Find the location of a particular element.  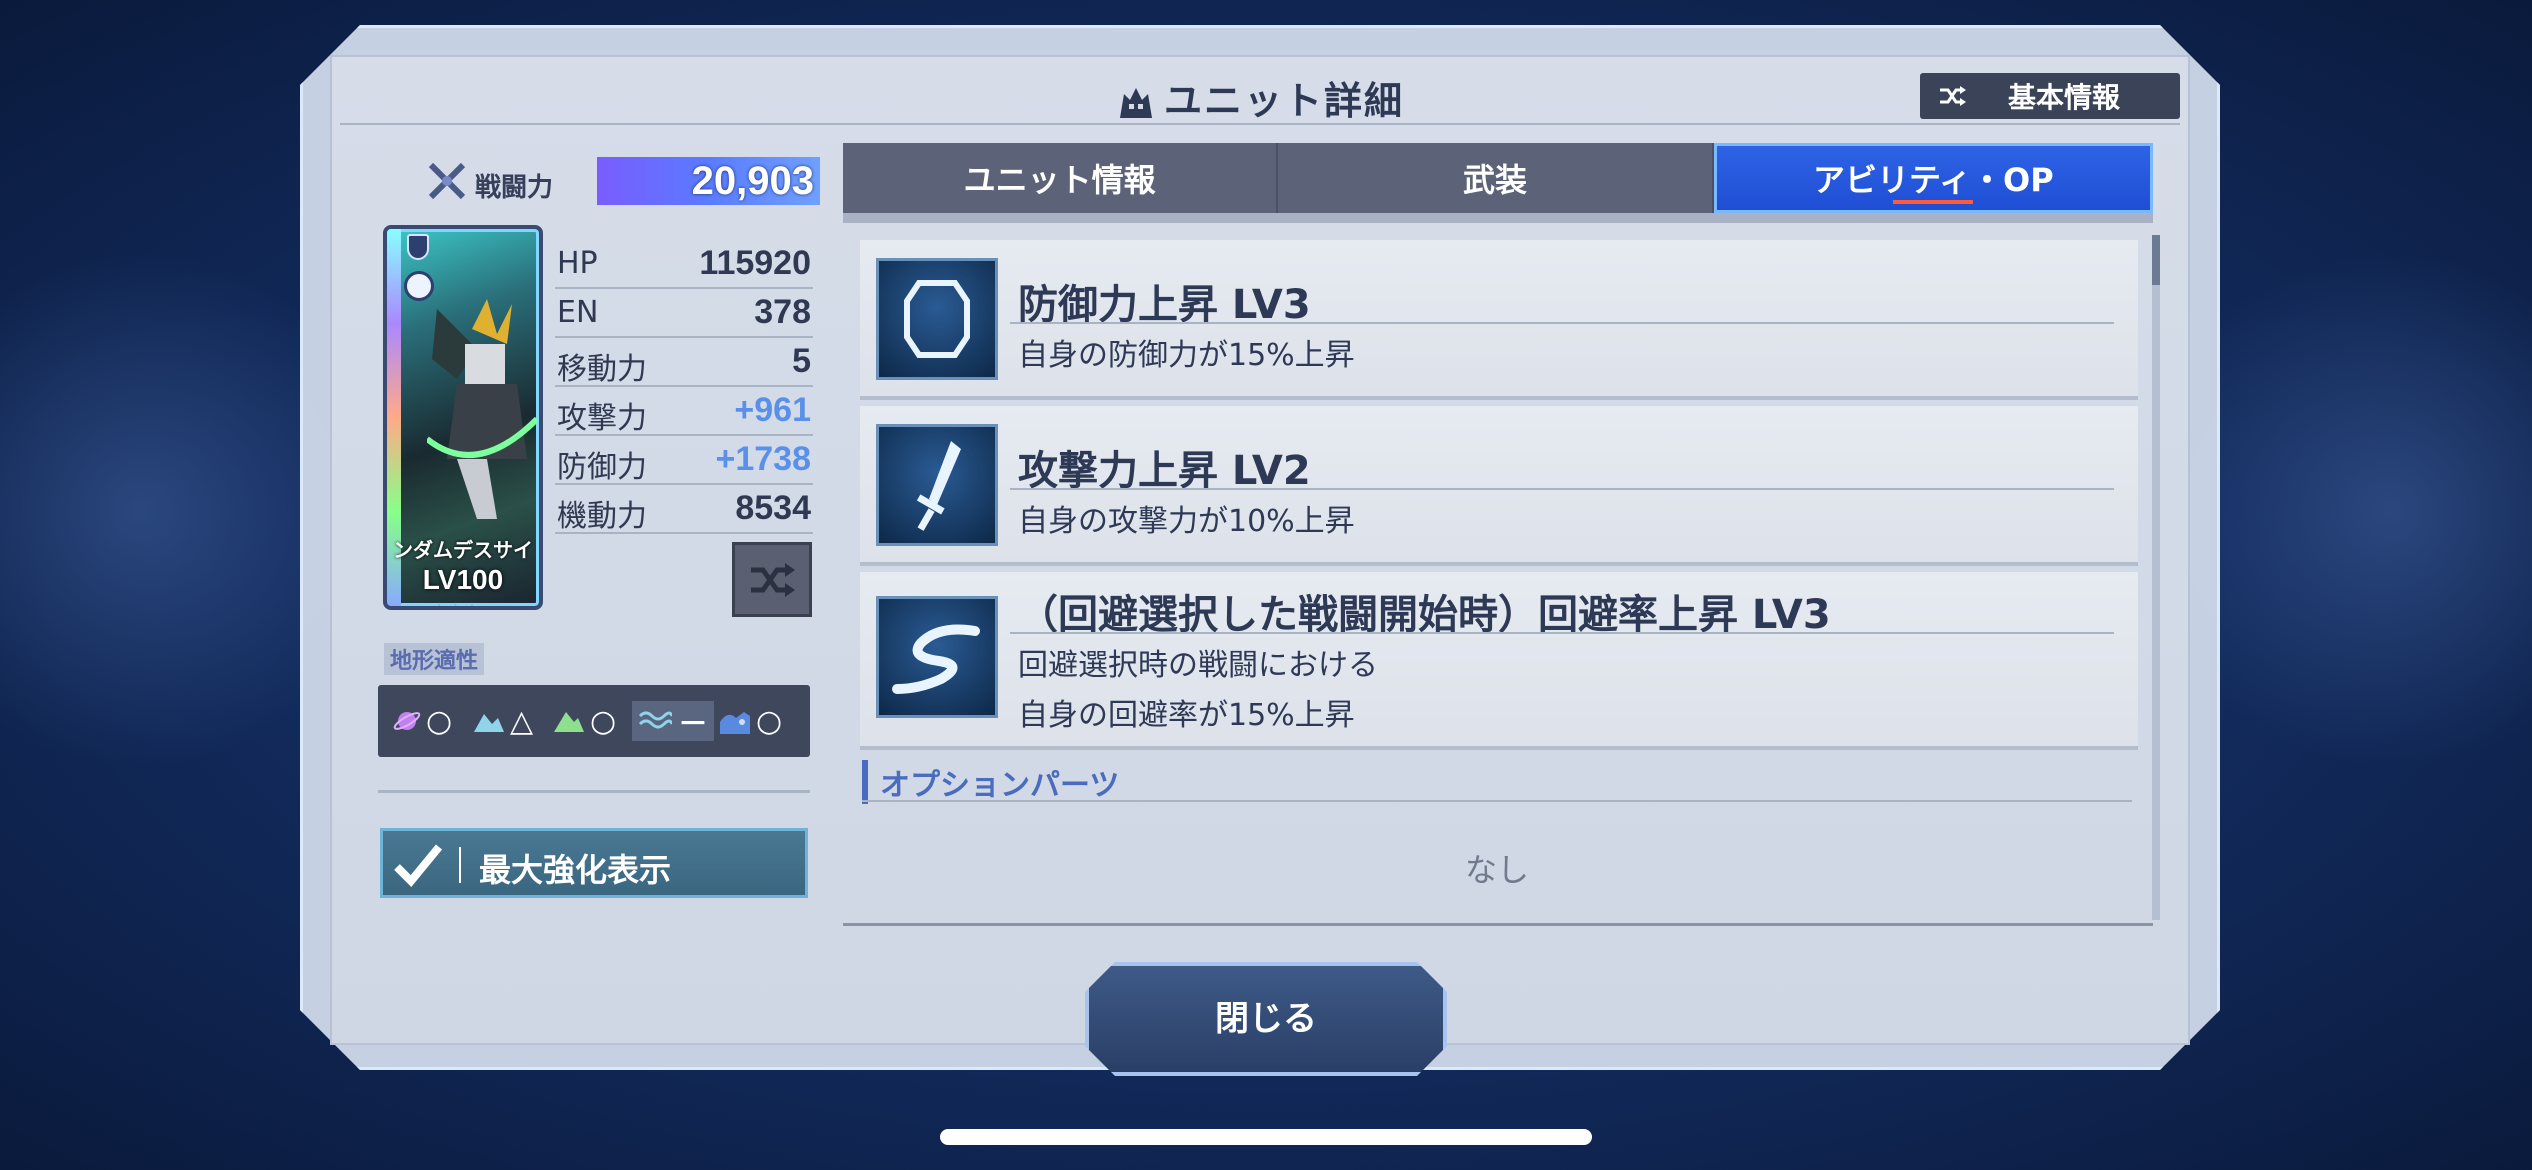

stat-label: 移動力 is located at coordinates (602, 369).